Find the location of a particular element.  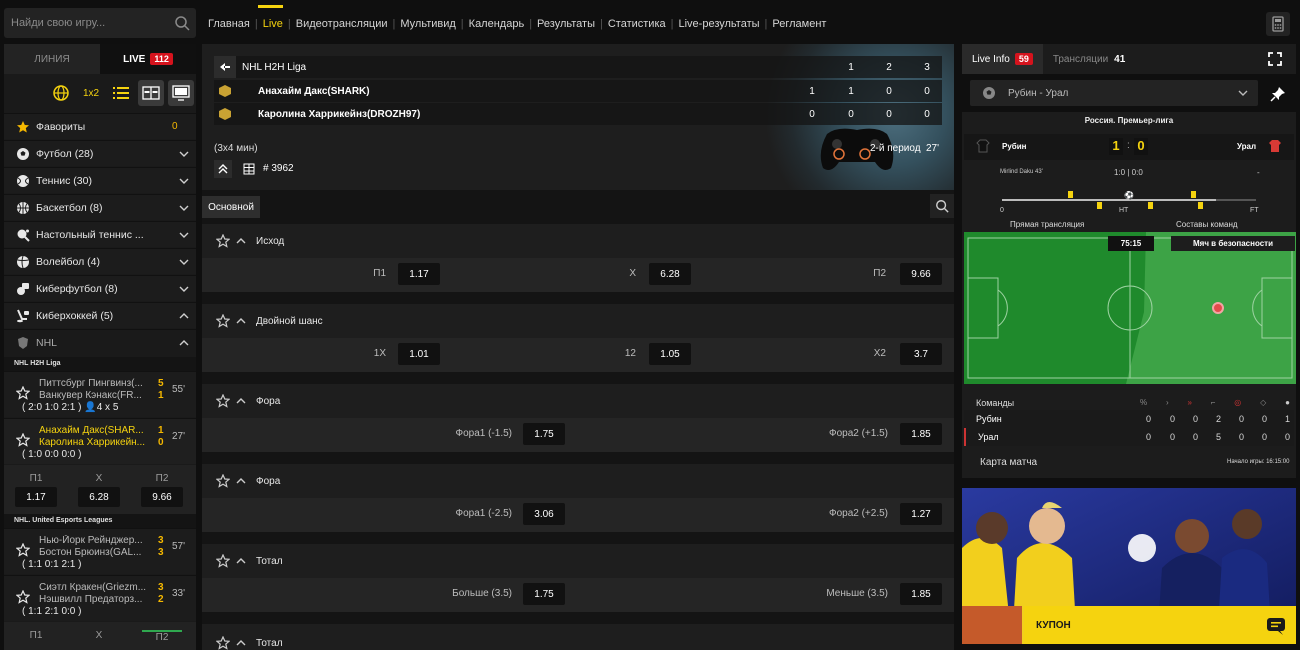

lineups-link: Составы команд is located at coordinates (1207, 224).